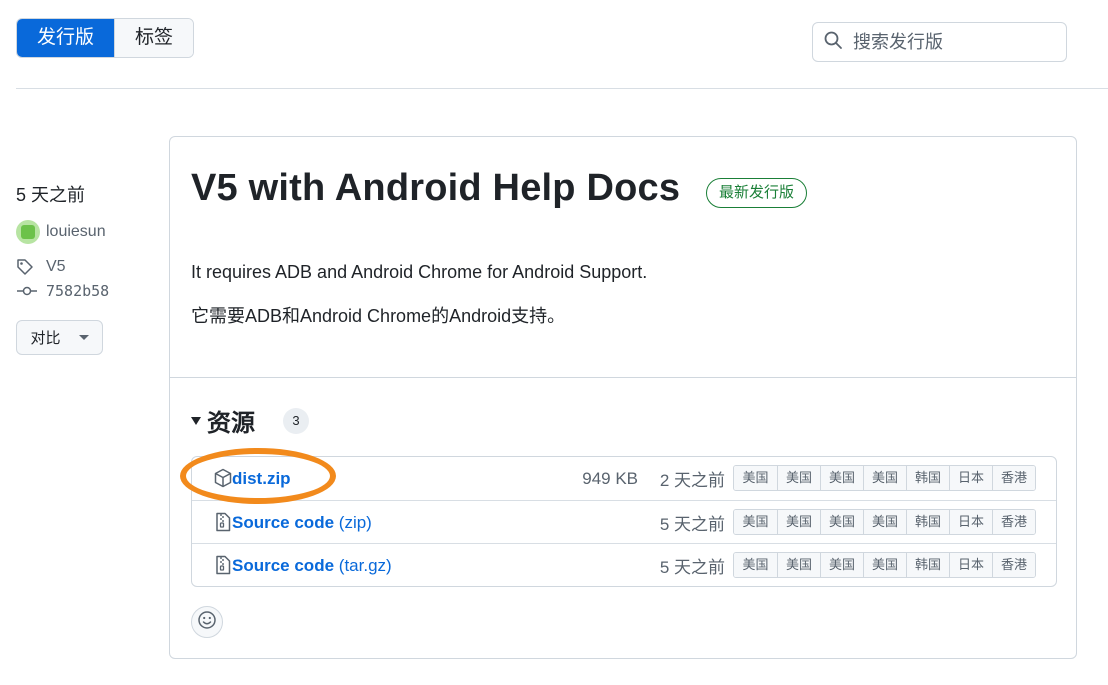 Image resolution: width=1108 pixels, height=685 pixels. What do you see at coordinates (223, 478) in the screenshot?
I see `package-icon` at bounding box center [223, 478].